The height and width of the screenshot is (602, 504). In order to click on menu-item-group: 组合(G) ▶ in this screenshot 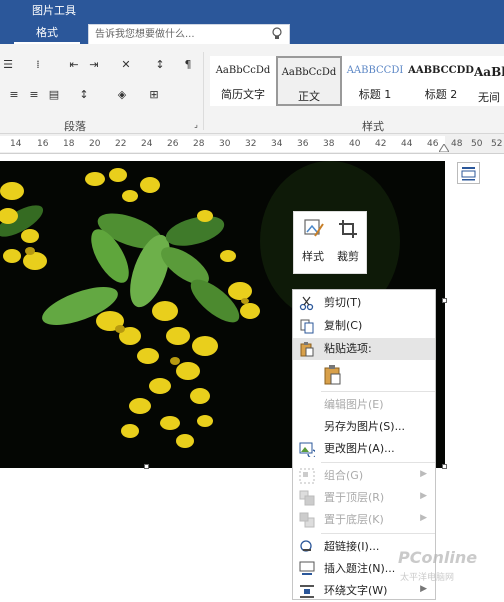, I will do `click(364, 476)`.